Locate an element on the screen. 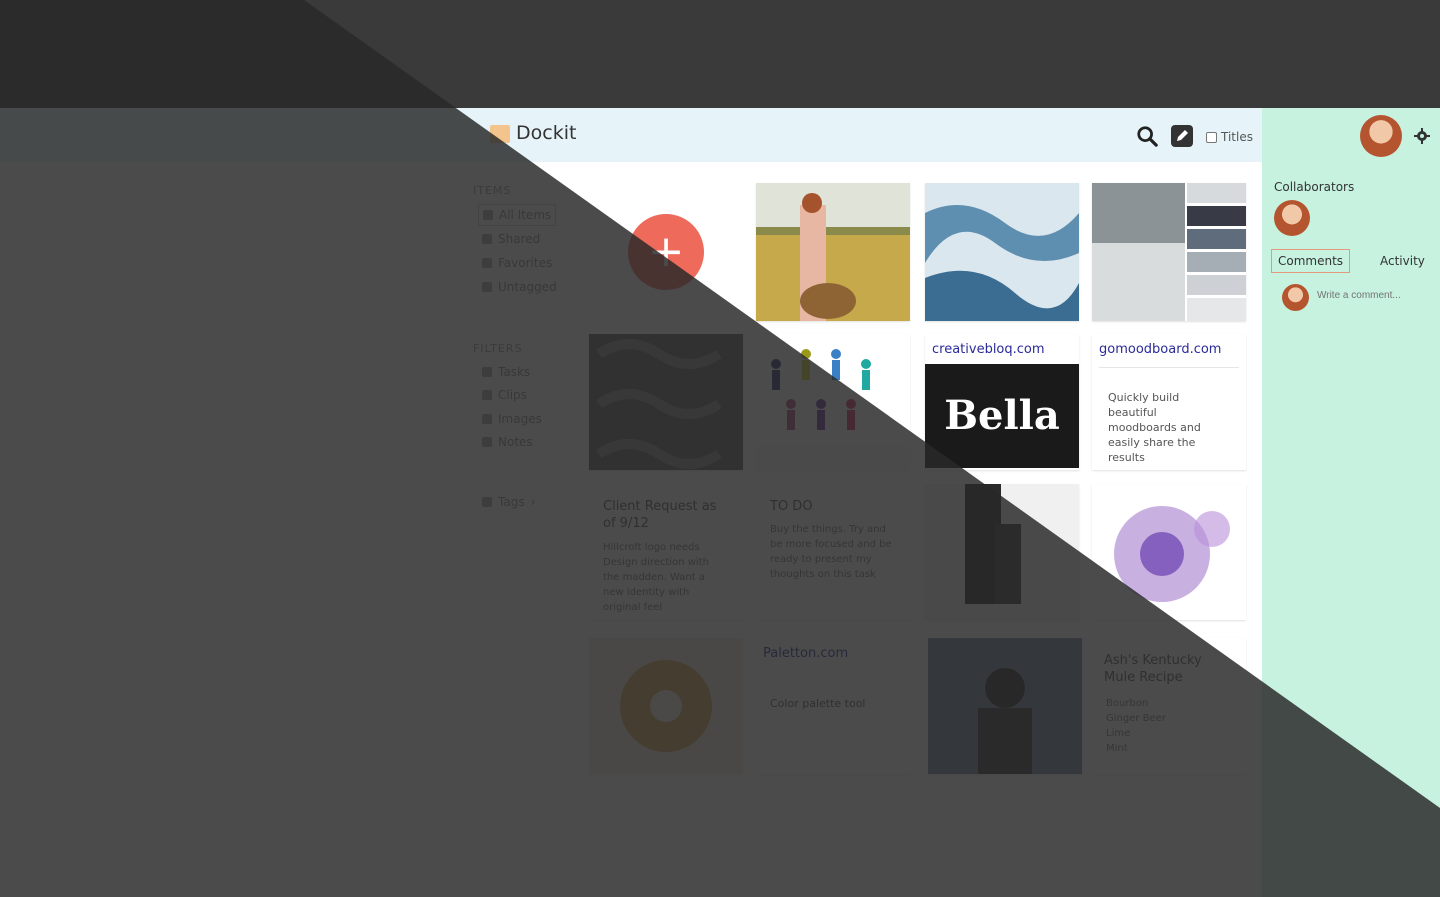 Image resolution: width=1440 pixels, height=897 pixels. tags-link: Tags › is located at coordinates (508, 502).